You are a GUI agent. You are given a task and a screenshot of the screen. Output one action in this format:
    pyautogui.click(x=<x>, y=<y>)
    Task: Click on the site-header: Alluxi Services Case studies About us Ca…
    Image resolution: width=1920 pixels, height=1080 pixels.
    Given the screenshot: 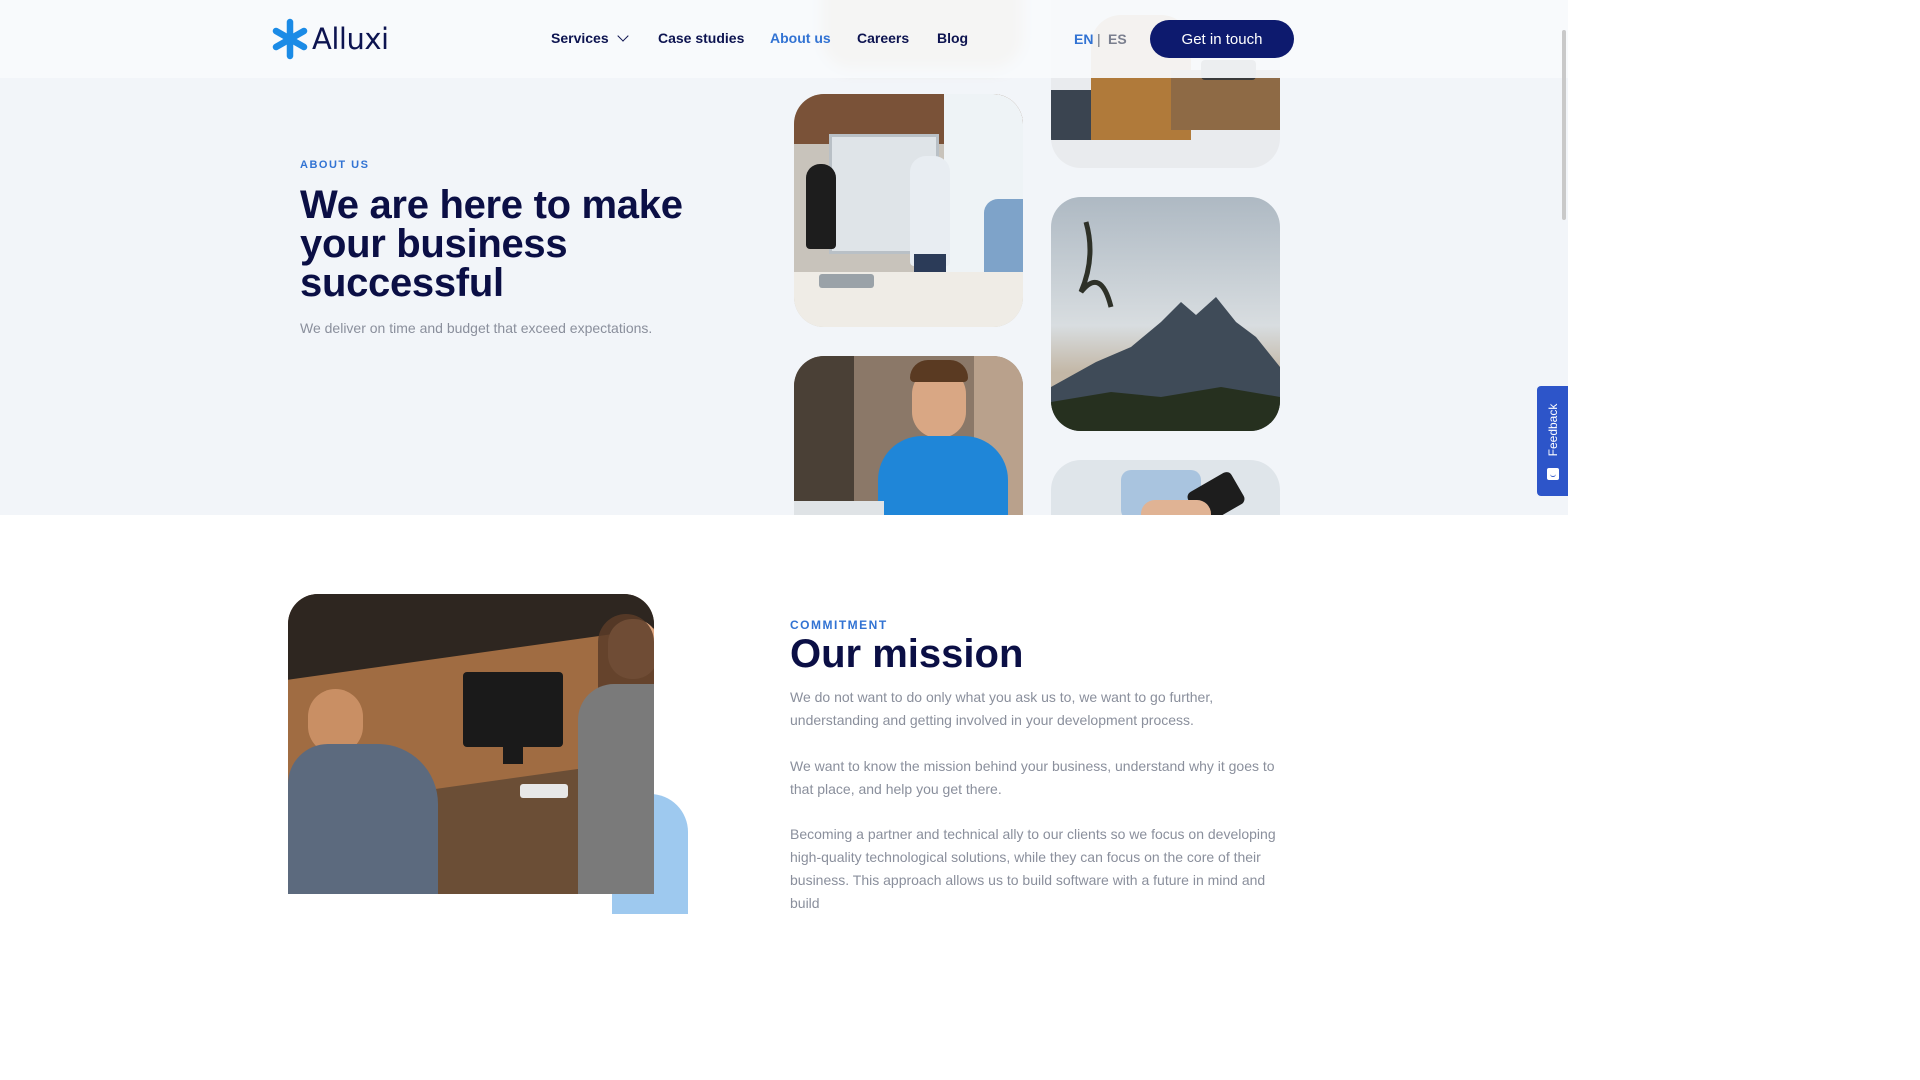 What is the action you would take?
    pyautogui.click(x=784, y=39)
    